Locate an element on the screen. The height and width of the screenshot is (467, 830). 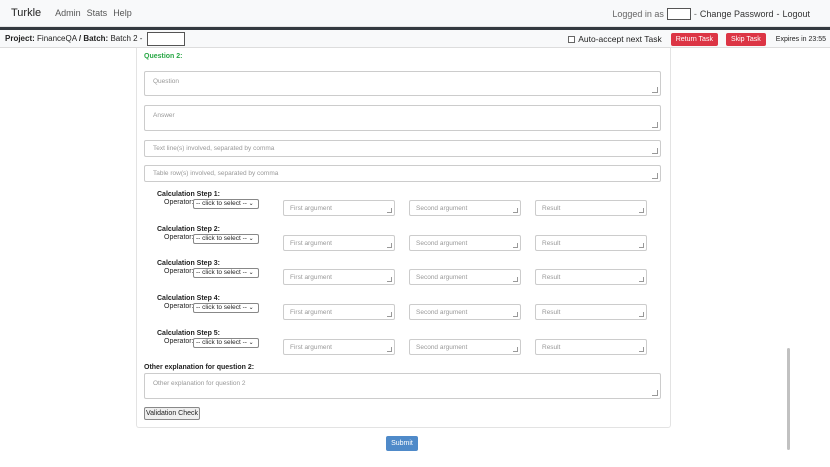
project-breadcrumb: Project: FinanceQA / Batch: Batch 2 - is located at coordinates (95, 38).